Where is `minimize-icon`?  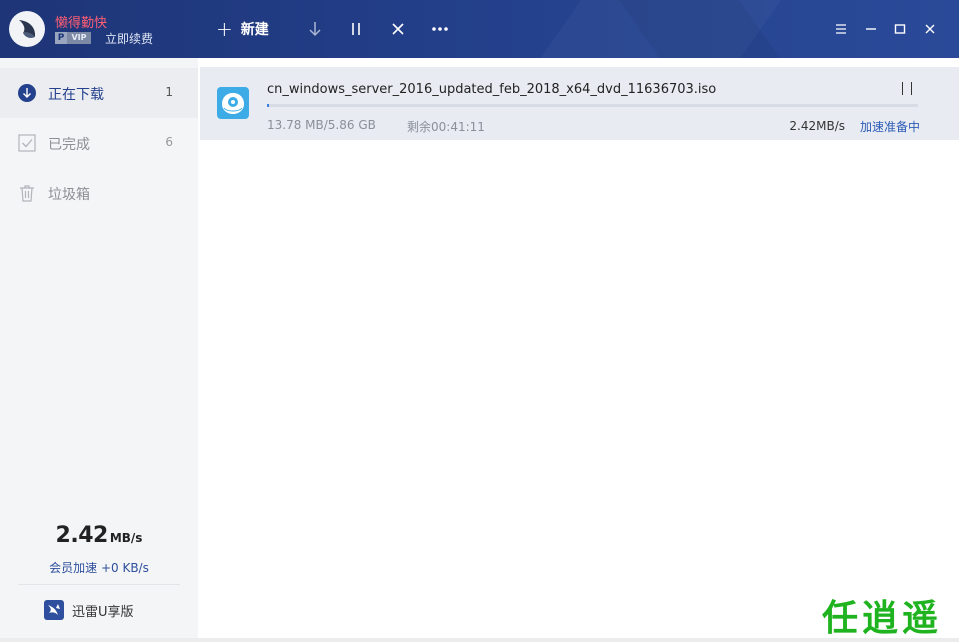
minimize-icon is located at coordinates (871, 29).